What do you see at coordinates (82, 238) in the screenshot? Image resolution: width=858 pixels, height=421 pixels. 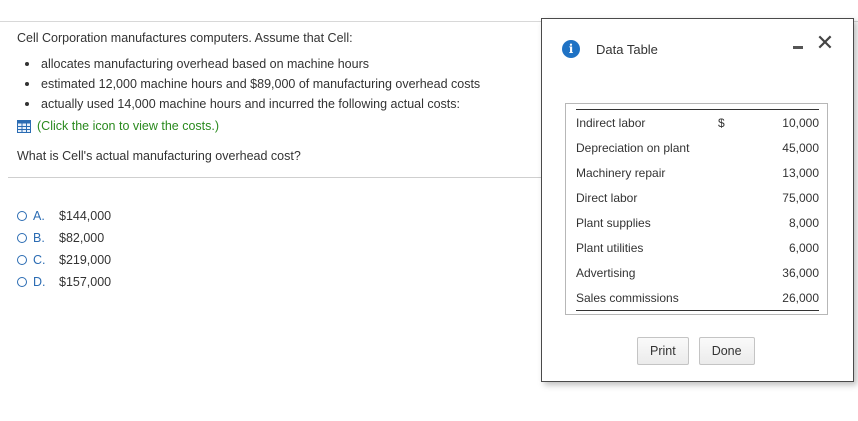 I see `option-value: $82,000` at bounding box center [82, 238].